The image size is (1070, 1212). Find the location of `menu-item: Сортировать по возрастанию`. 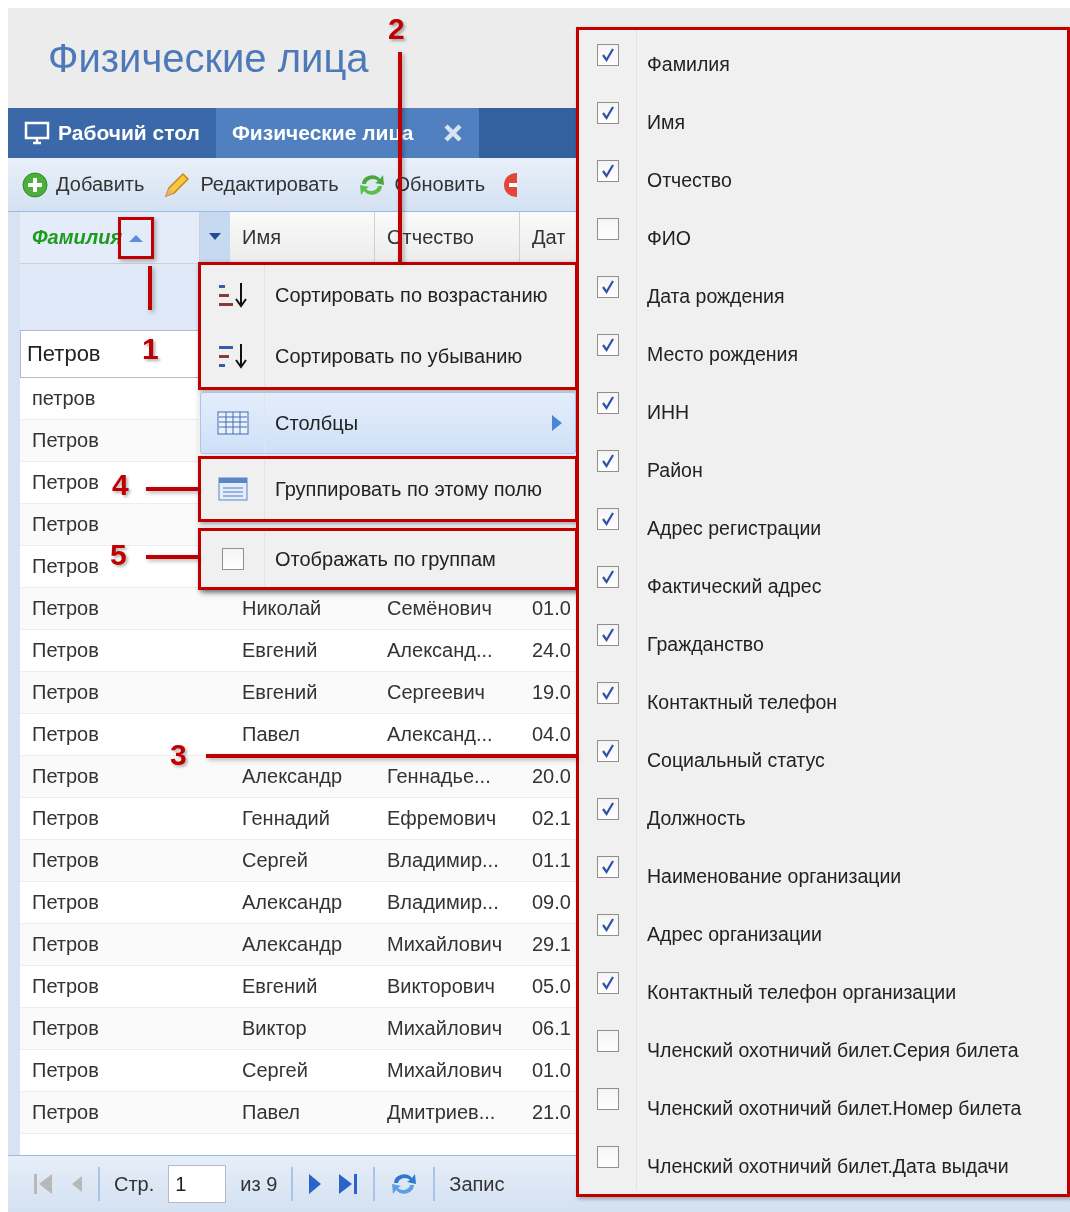

menu-item: Сортировать по возрастанию is located at coordinates (388, 295).